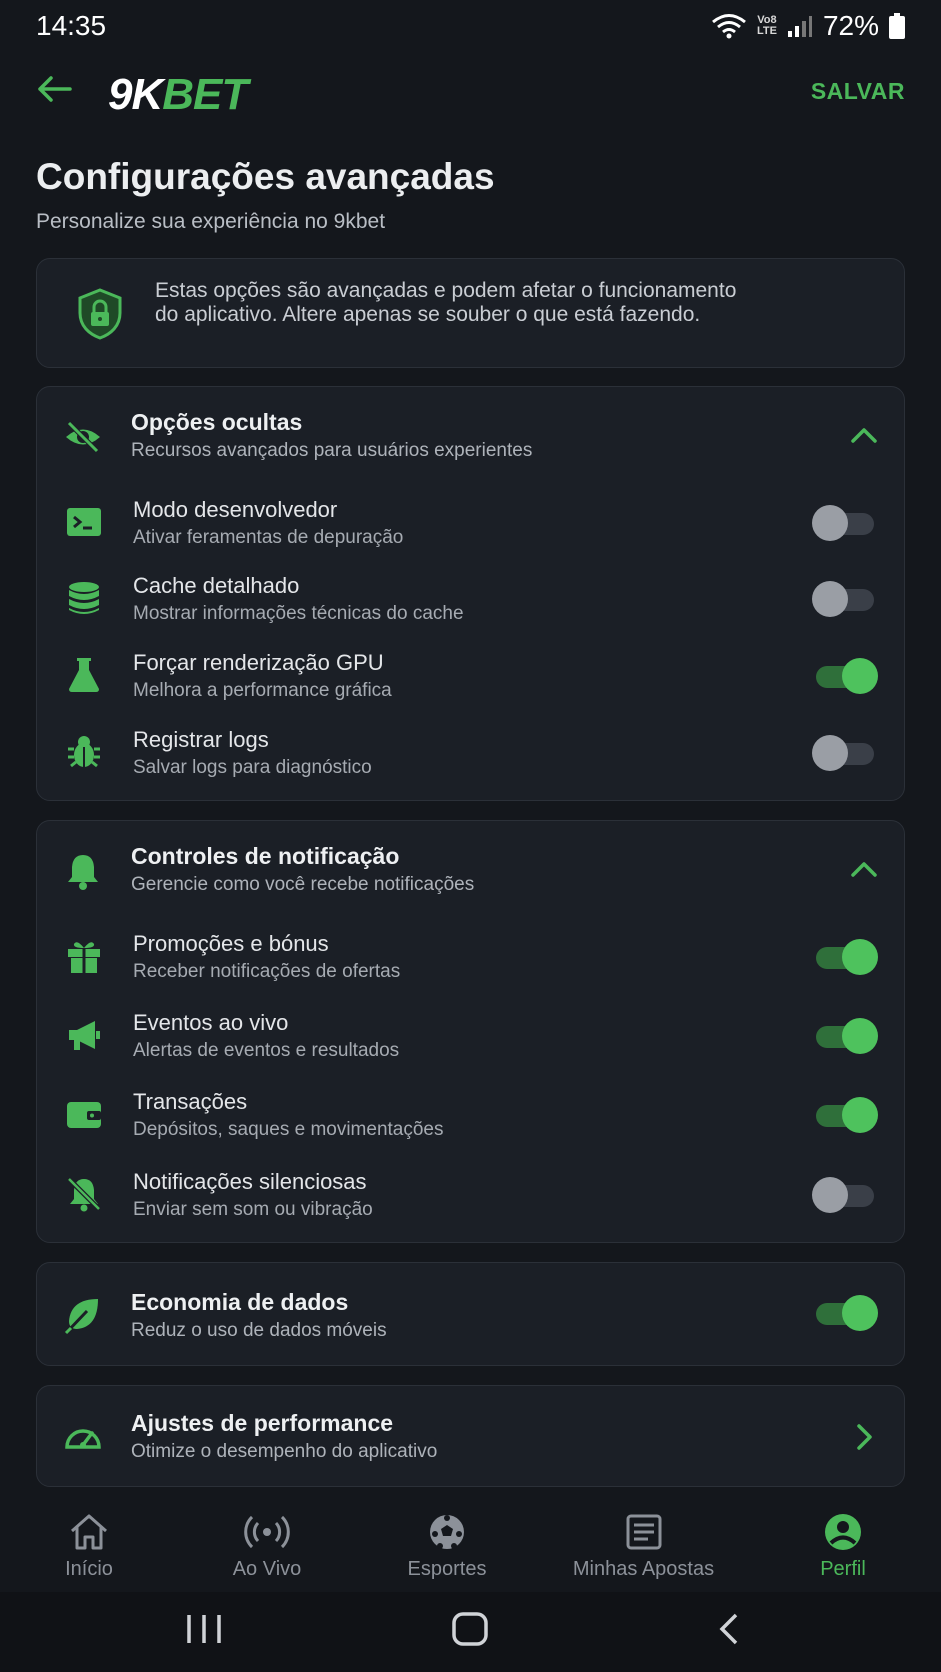  What do you see at coordinates (729, 1629) in the screenshot?
I see `system-back-icon` at bounding box center [729, 1629].